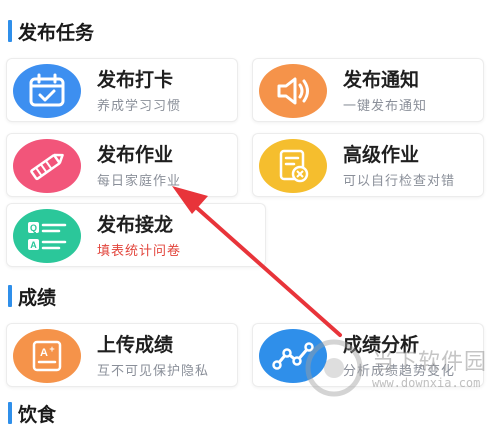  I want to click on publish-notice-card: 发布通知 一键发布通知, so click(368, 90).